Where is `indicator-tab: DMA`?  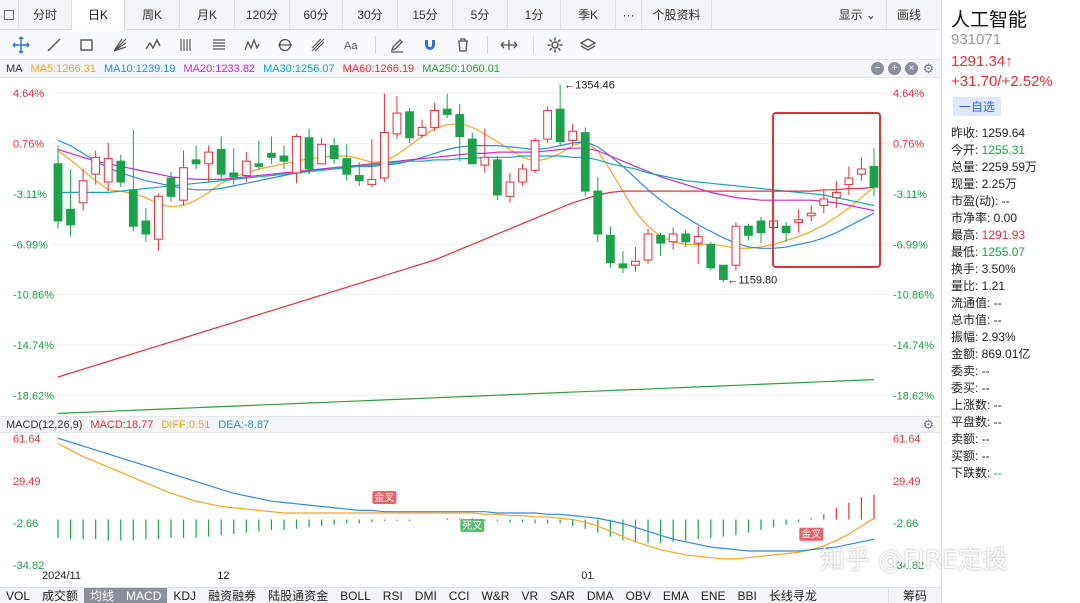
indicator-tab: DMA is located at coordinates (600, 595).